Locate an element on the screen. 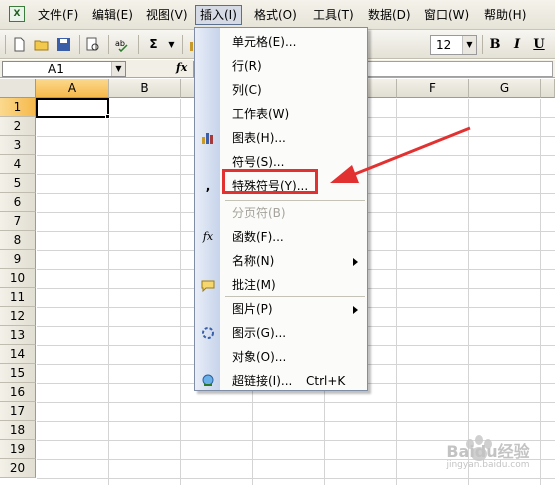 The width and height of the screenshot is (555, 485). chart-icon is located at coordinates (208, 138).